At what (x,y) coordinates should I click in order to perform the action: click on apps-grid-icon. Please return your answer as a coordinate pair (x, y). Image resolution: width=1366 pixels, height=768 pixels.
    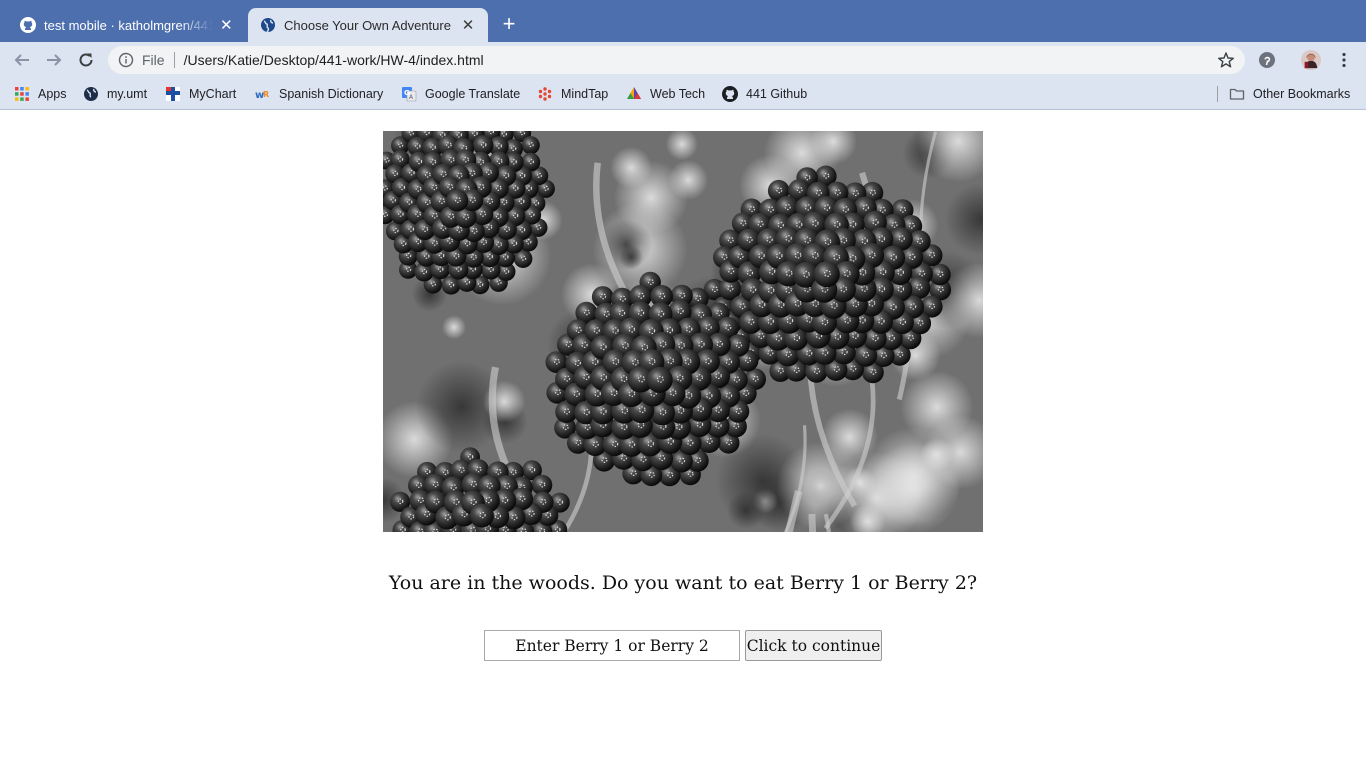
    Looking at the image, I should click on (22, 94).